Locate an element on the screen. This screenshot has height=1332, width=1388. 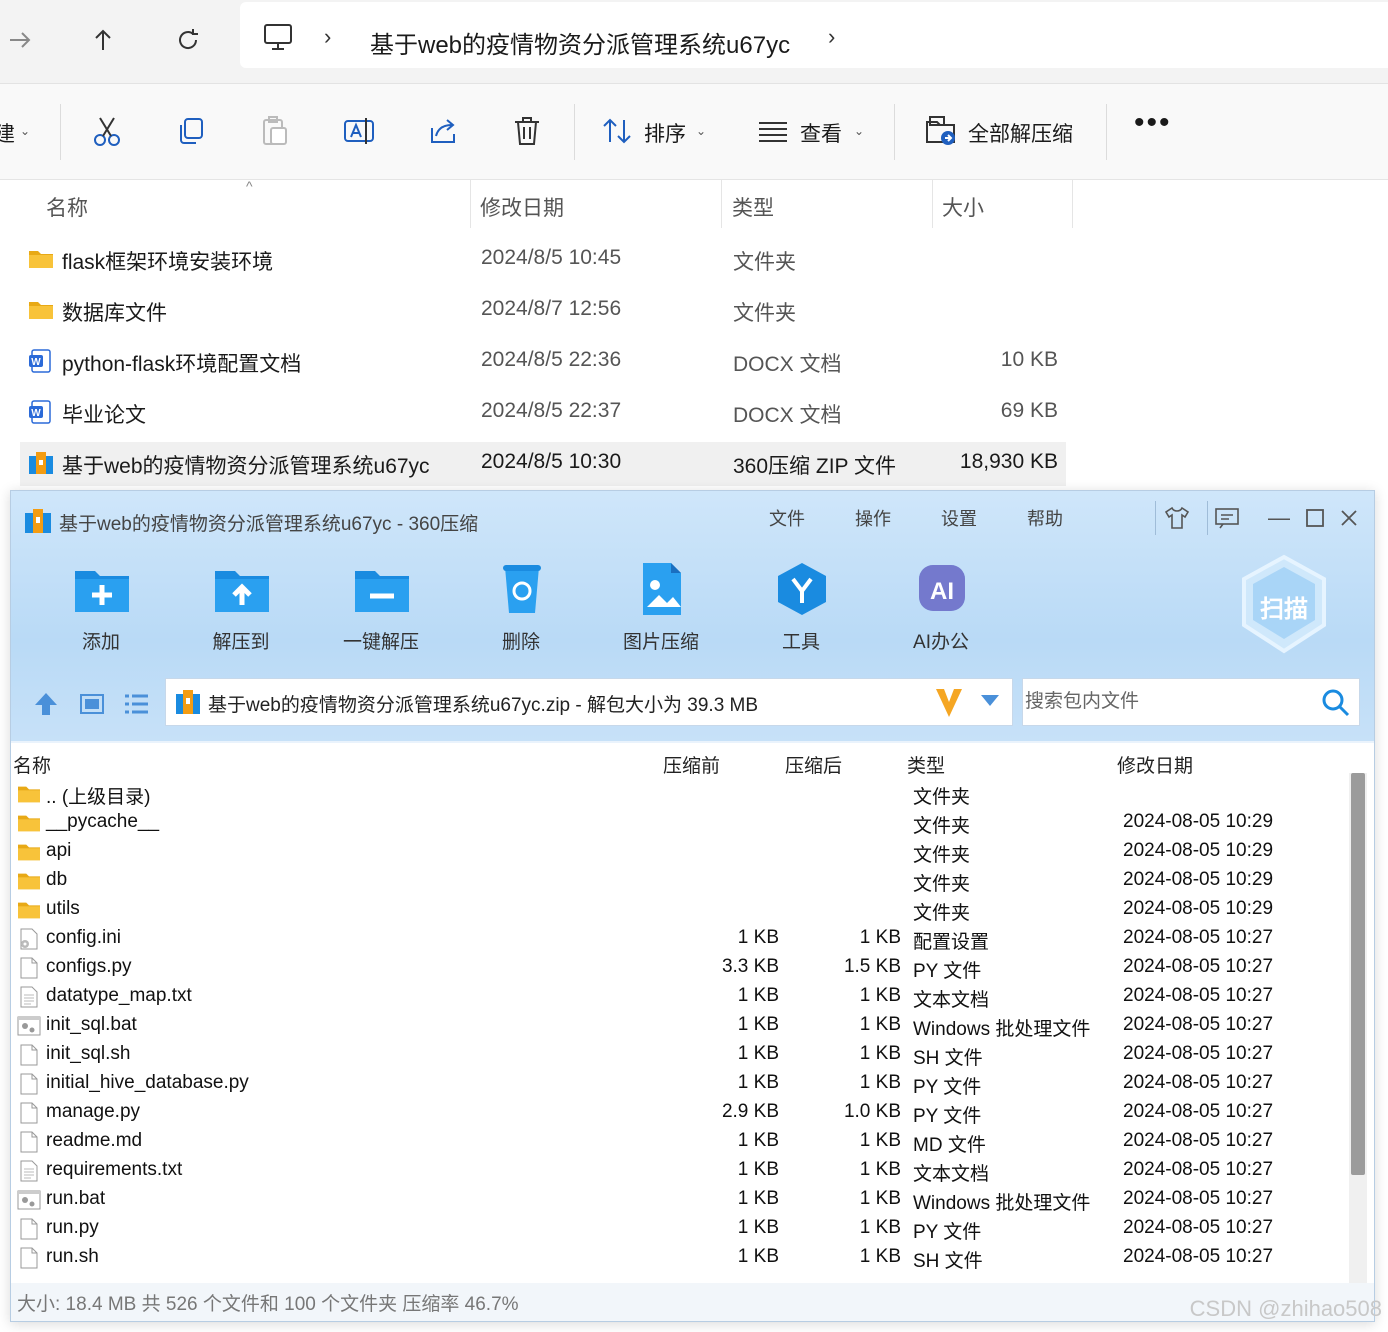
archive-row: db 文件夹 2024-08-05 10:29 is located at coordinates (679, 880).